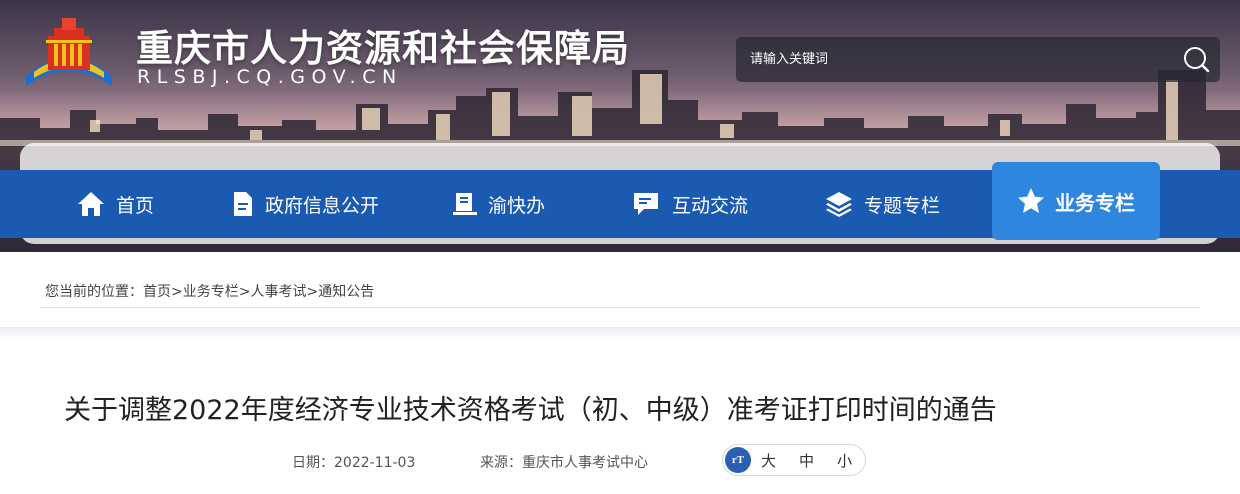  I want to click on chat-icon, so click(646, 204).